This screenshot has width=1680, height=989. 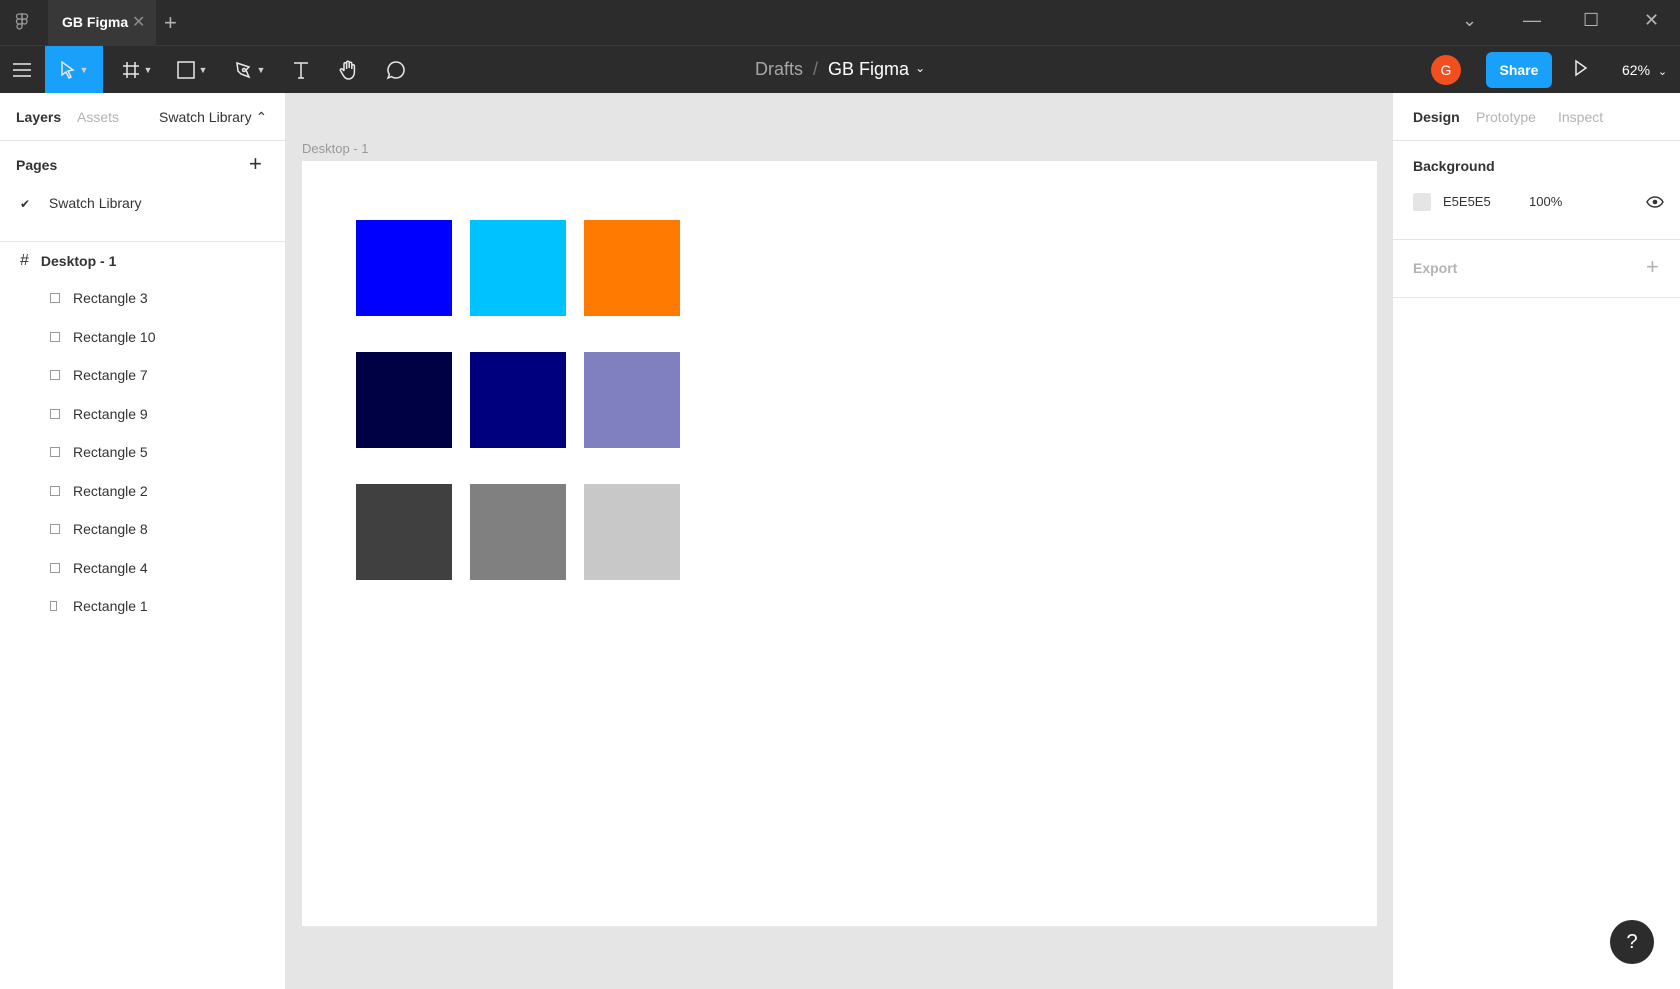 What do you see at coordinates (1636, 70) in the screenshot?
I see `zoom-level: 62%` at bounding box center [1636, 70].